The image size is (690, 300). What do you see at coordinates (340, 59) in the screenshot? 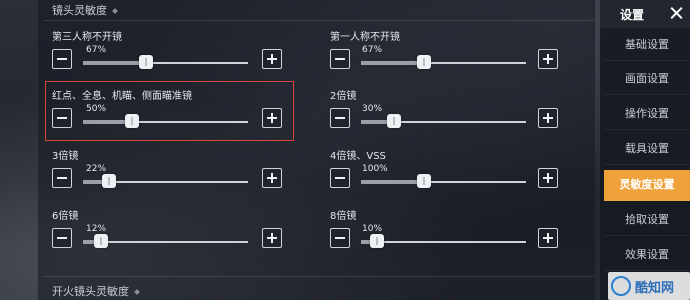
I see `decrease-first-person-button` at bounding box center [340, 59].